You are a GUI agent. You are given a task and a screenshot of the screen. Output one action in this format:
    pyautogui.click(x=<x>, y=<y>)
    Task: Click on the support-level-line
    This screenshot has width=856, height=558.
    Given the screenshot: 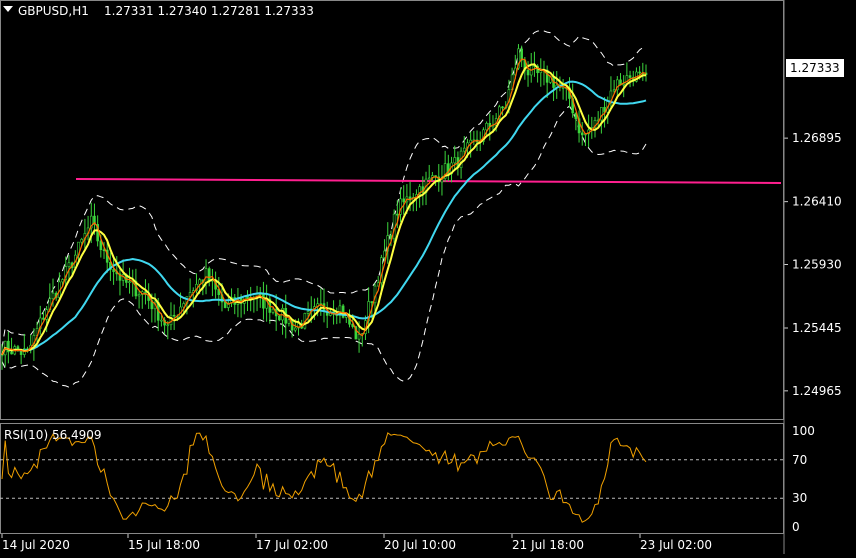 What is the action you would take?
    pyautogui.click(x=428, y=181)
    